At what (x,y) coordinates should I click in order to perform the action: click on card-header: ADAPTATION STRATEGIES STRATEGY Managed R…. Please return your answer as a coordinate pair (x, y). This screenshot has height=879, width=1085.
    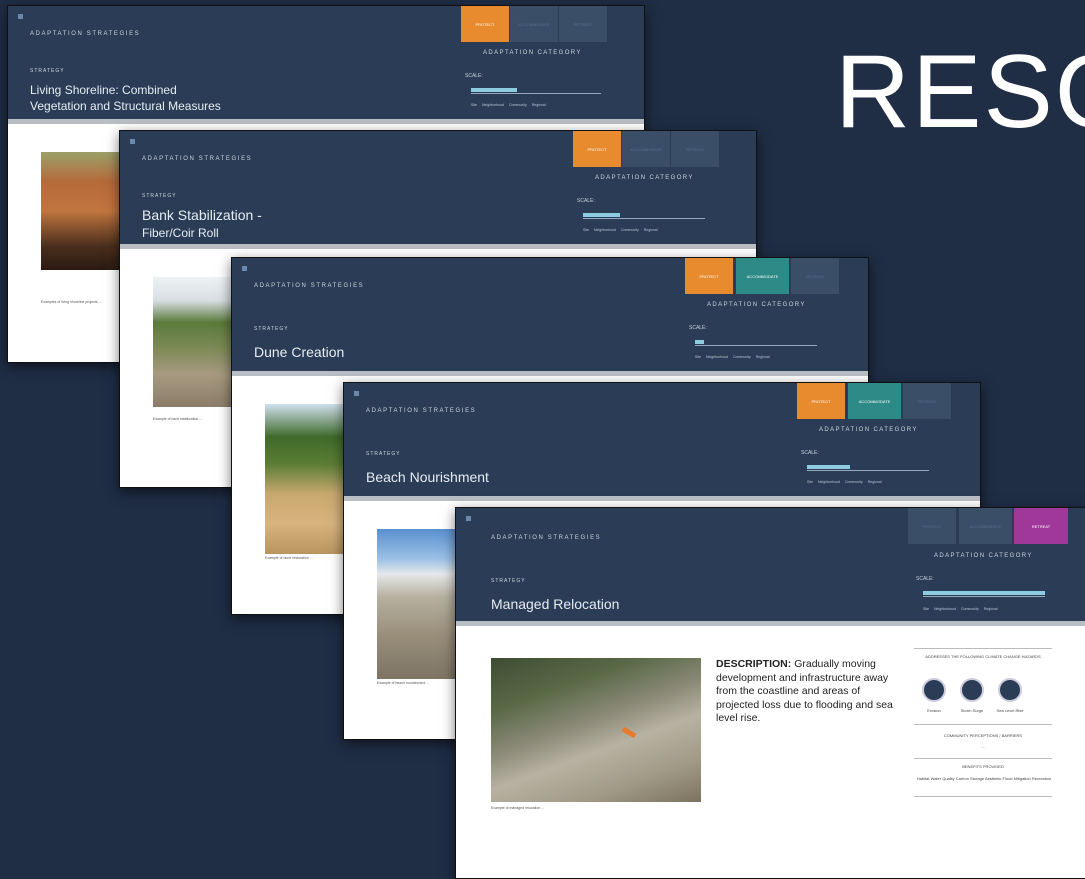
    Looking at the image, I should click on (770, 564).